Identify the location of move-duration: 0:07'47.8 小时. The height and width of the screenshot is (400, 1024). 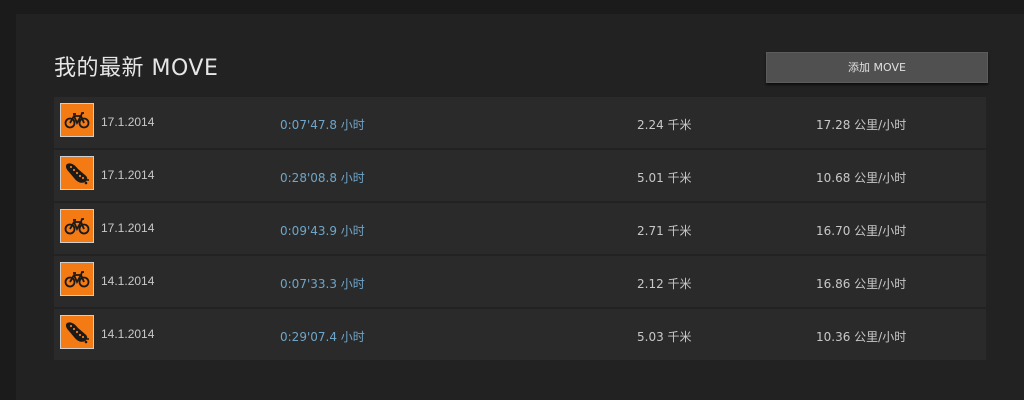
(322, 125).